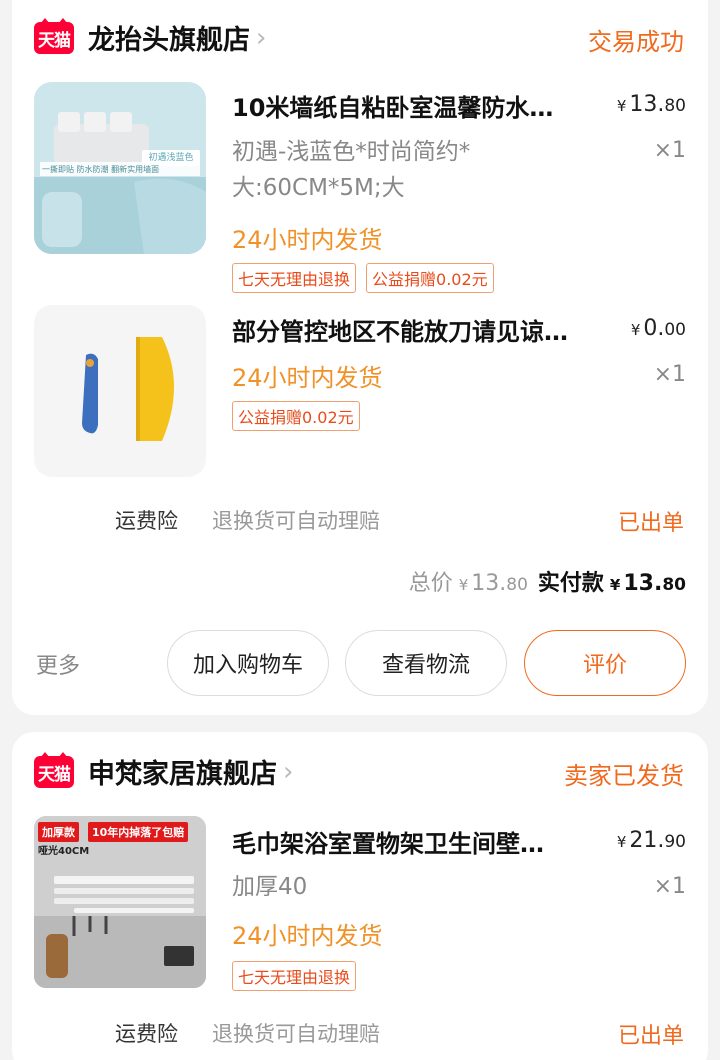 The width and height of the screenshot is (720, 1060). I want to click on total-price-integer: 13., so click(489, 583).